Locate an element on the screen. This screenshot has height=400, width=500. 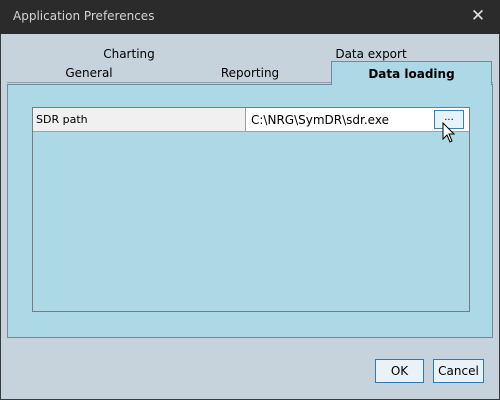
property-label: SDR path is located at coordinates (139, 120).